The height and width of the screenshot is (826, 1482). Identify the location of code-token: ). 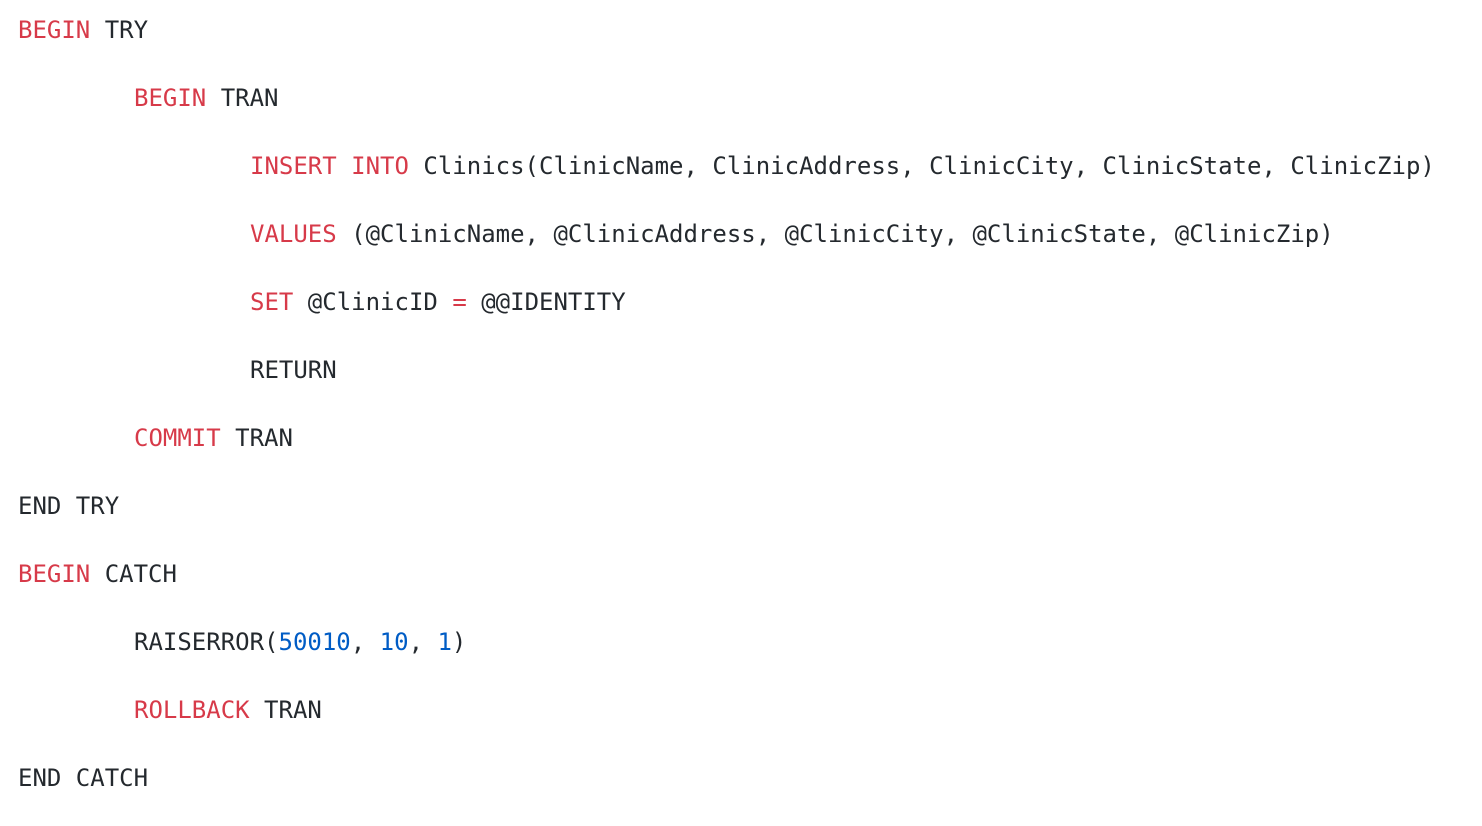
(459, 642).